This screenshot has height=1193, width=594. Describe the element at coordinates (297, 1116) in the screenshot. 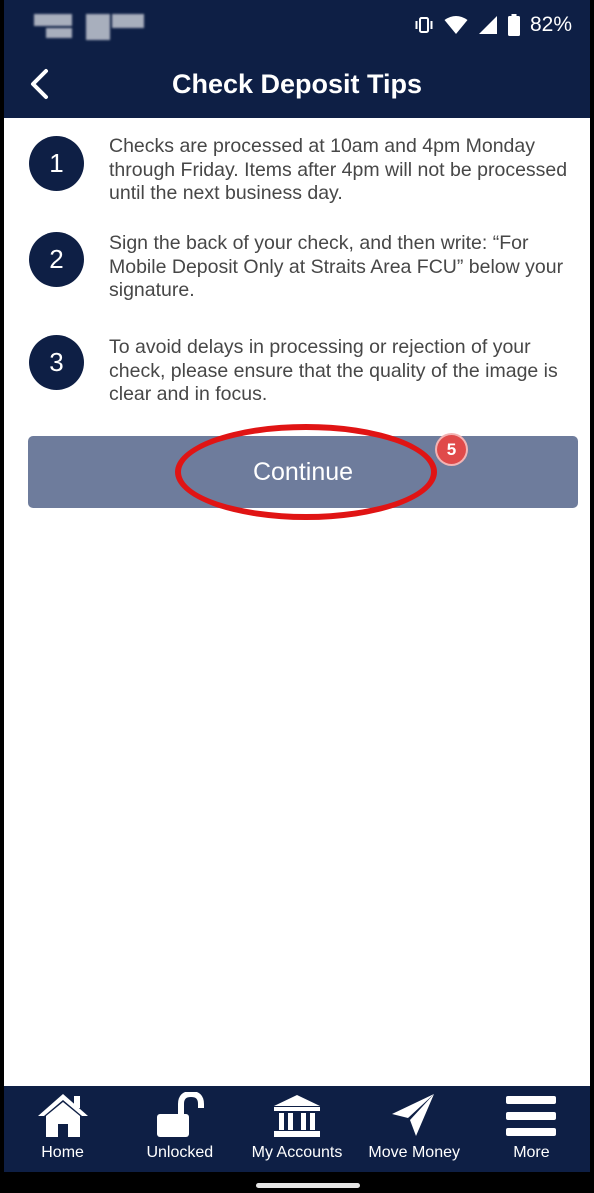

I see `bank-icon` at that location.